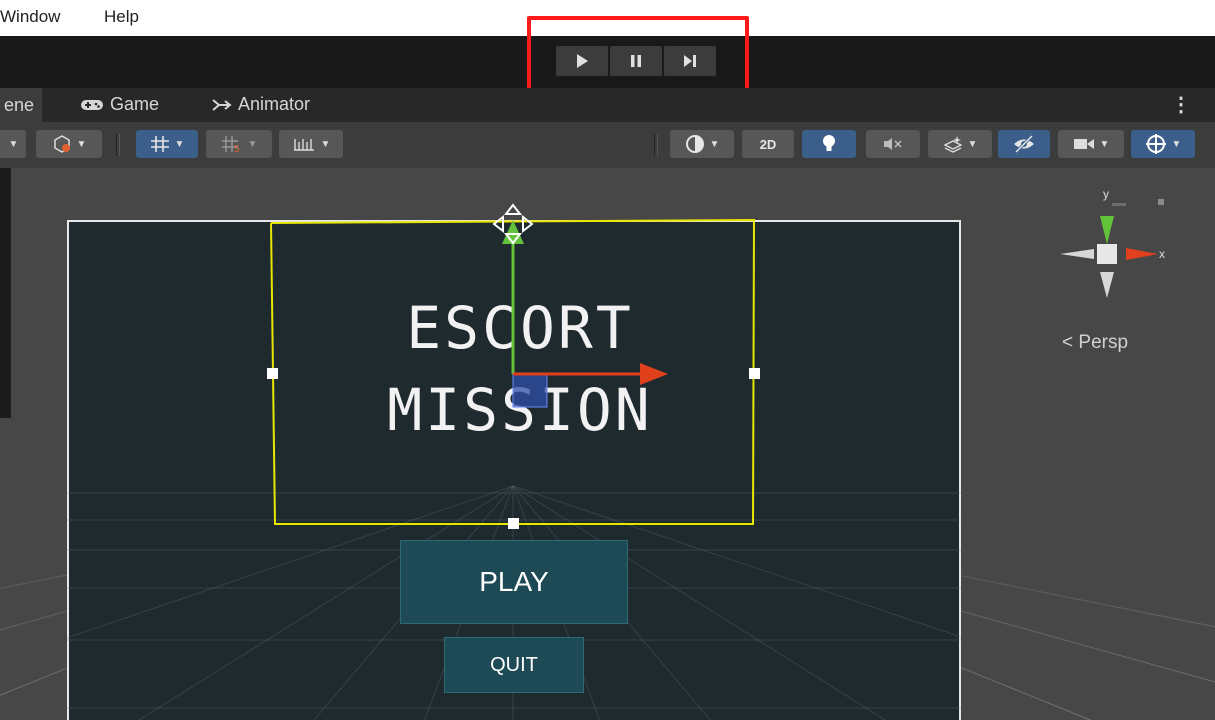  I want to click on grid-toggle-button: ▼, so click(167, 144).